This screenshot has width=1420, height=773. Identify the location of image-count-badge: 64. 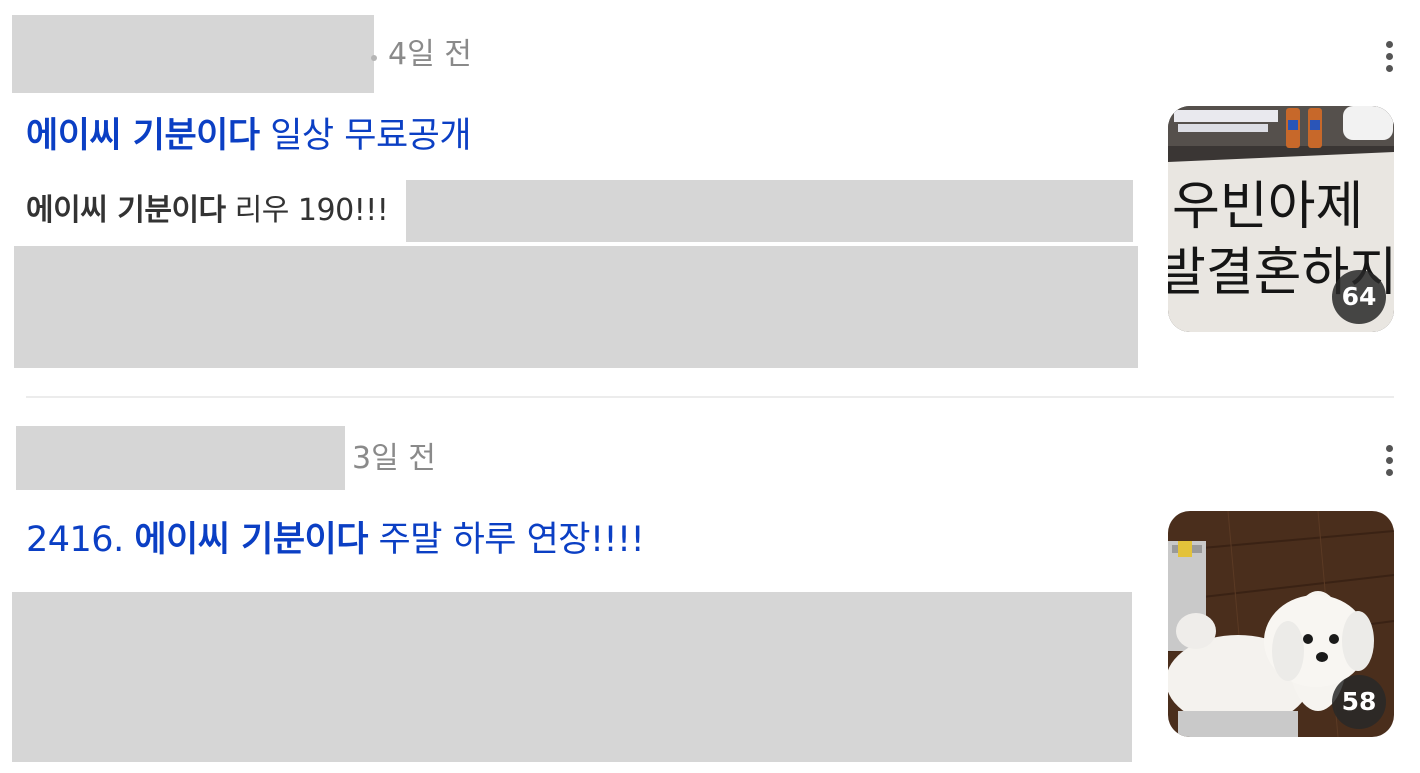
(1359, 297).